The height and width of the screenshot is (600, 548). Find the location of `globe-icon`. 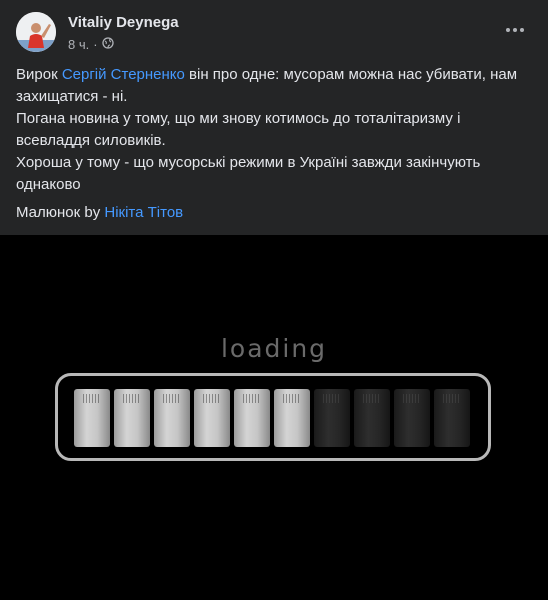

globe-icon is located at coordinates (107, 44).